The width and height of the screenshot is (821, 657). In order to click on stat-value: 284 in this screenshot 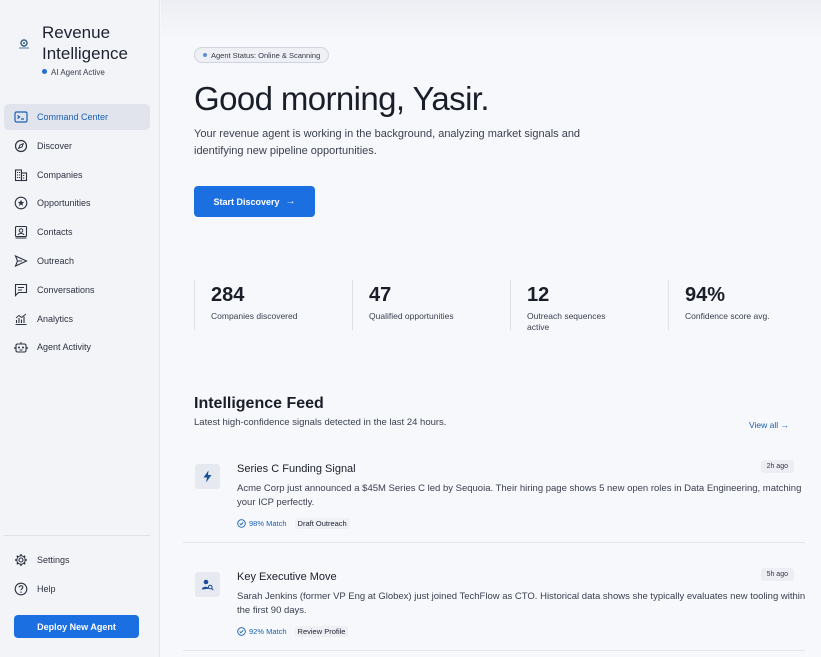, I will do `click(228, 295)`.